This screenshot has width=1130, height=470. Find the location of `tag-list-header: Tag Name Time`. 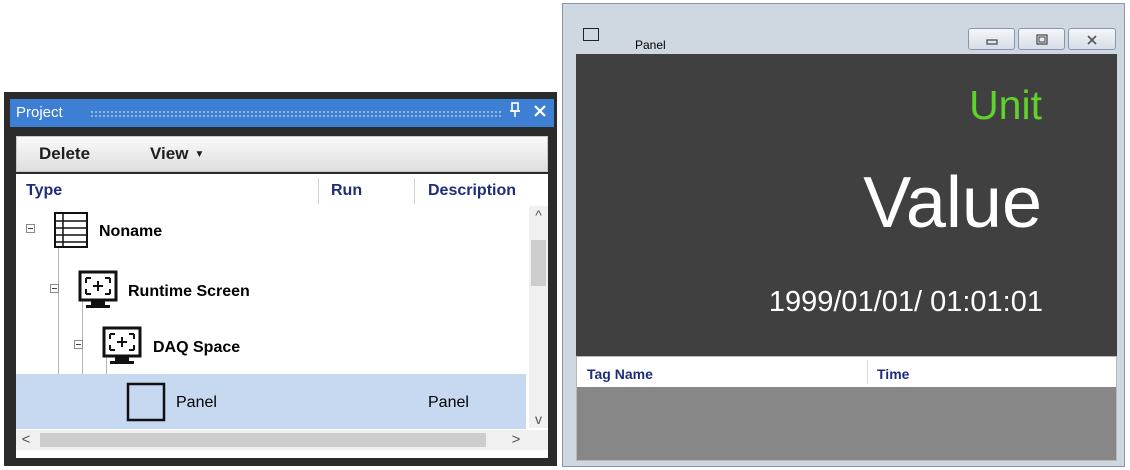

tag-list-header: Tag Name Time is located at coordinates (846, 372).